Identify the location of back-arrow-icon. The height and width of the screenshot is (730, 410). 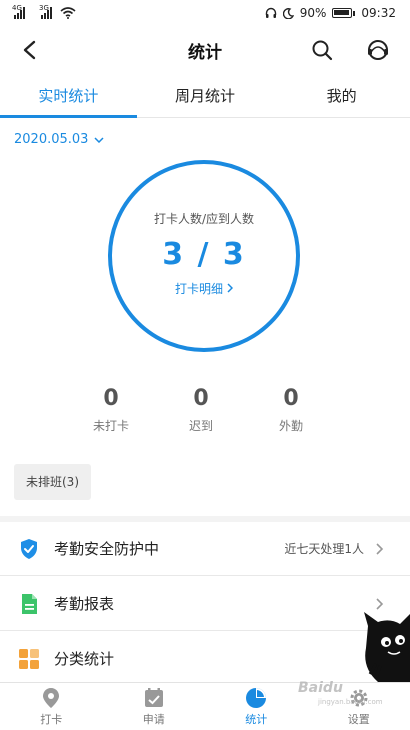
(29, 50).